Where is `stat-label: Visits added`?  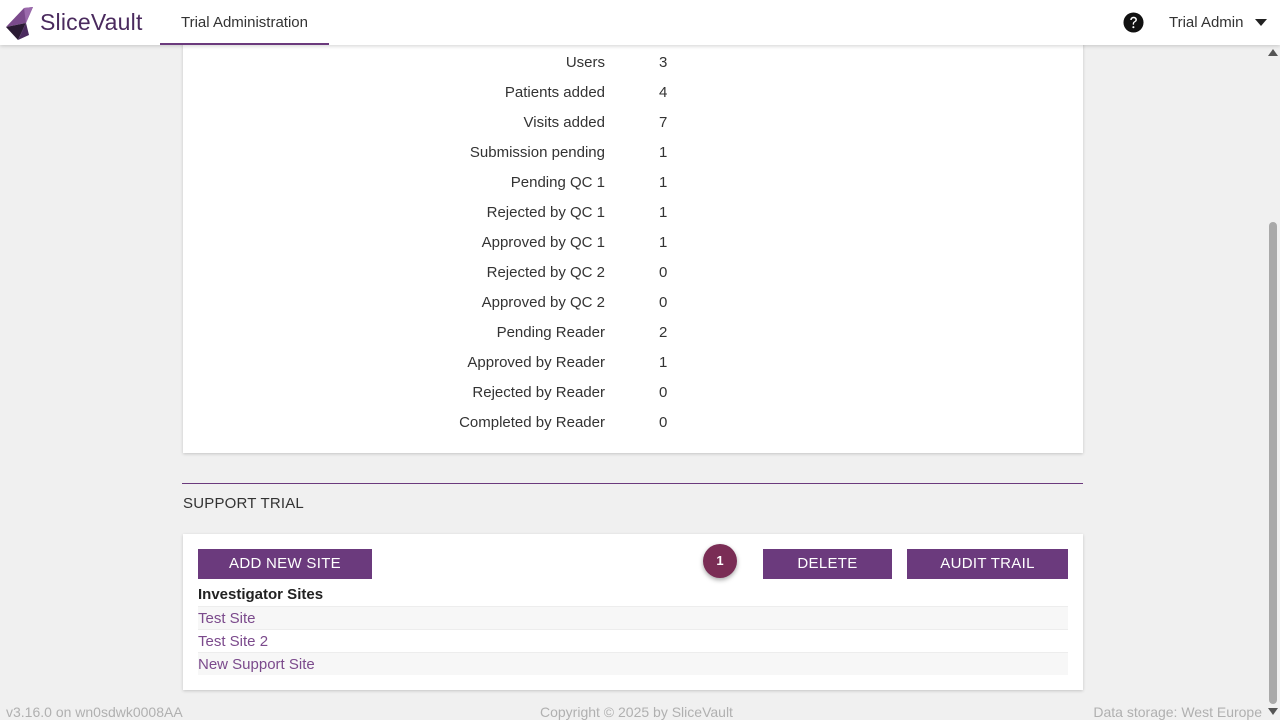
stat-label: Visits added is located at coordinates (564, 122).